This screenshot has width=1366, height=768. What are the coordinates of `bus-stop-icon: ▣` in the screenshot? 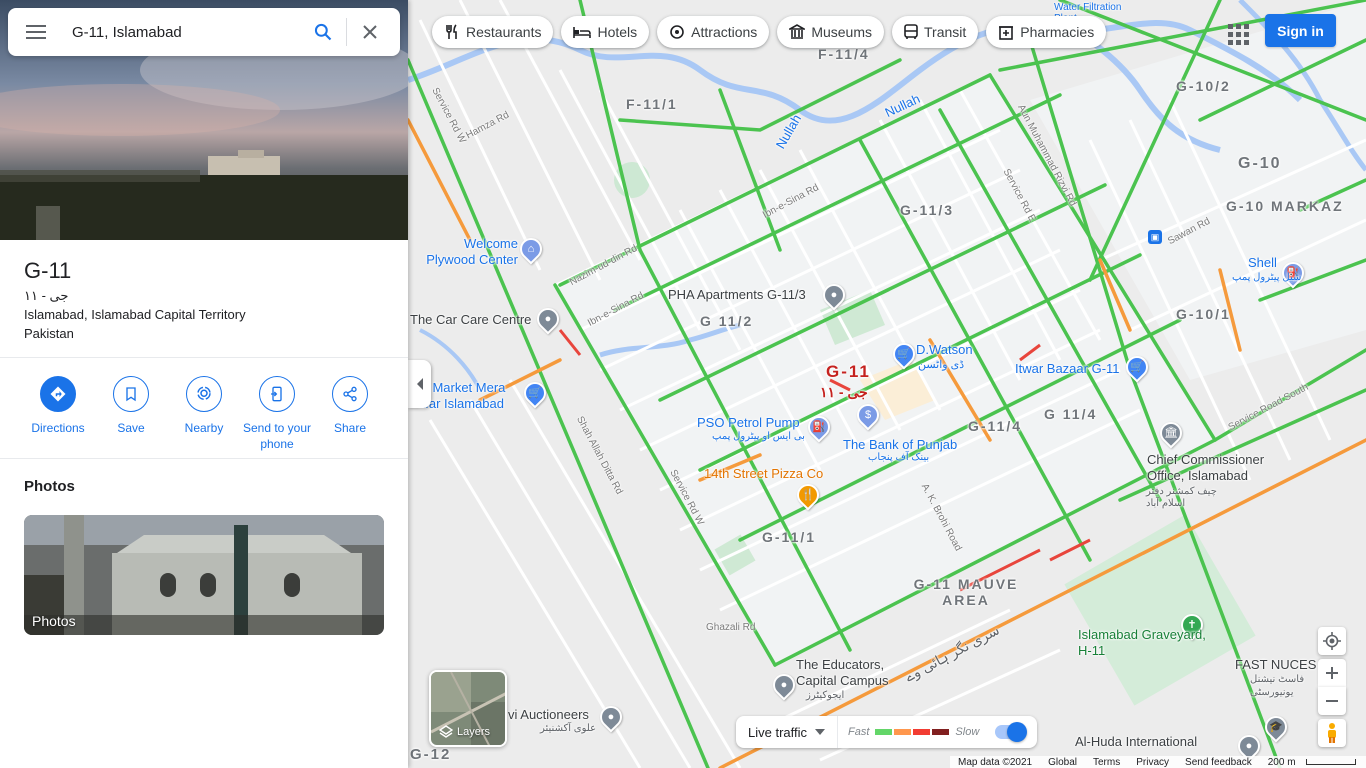 It's located at (1155, 237).